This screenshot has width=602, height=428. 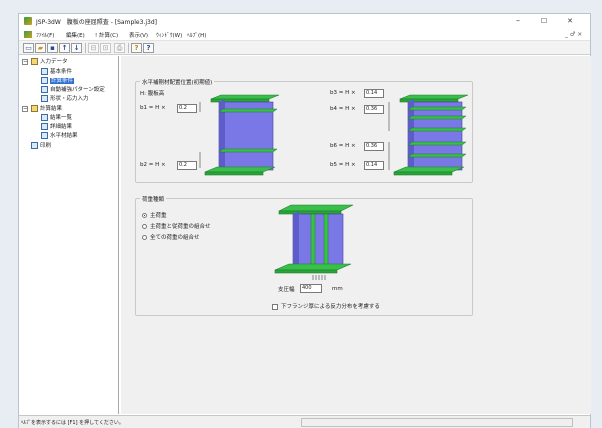 What do you see at coordinates (46, 146) in the screenshot?
I see `tree-item-label: 印刷` at bounding box center [46, 146].